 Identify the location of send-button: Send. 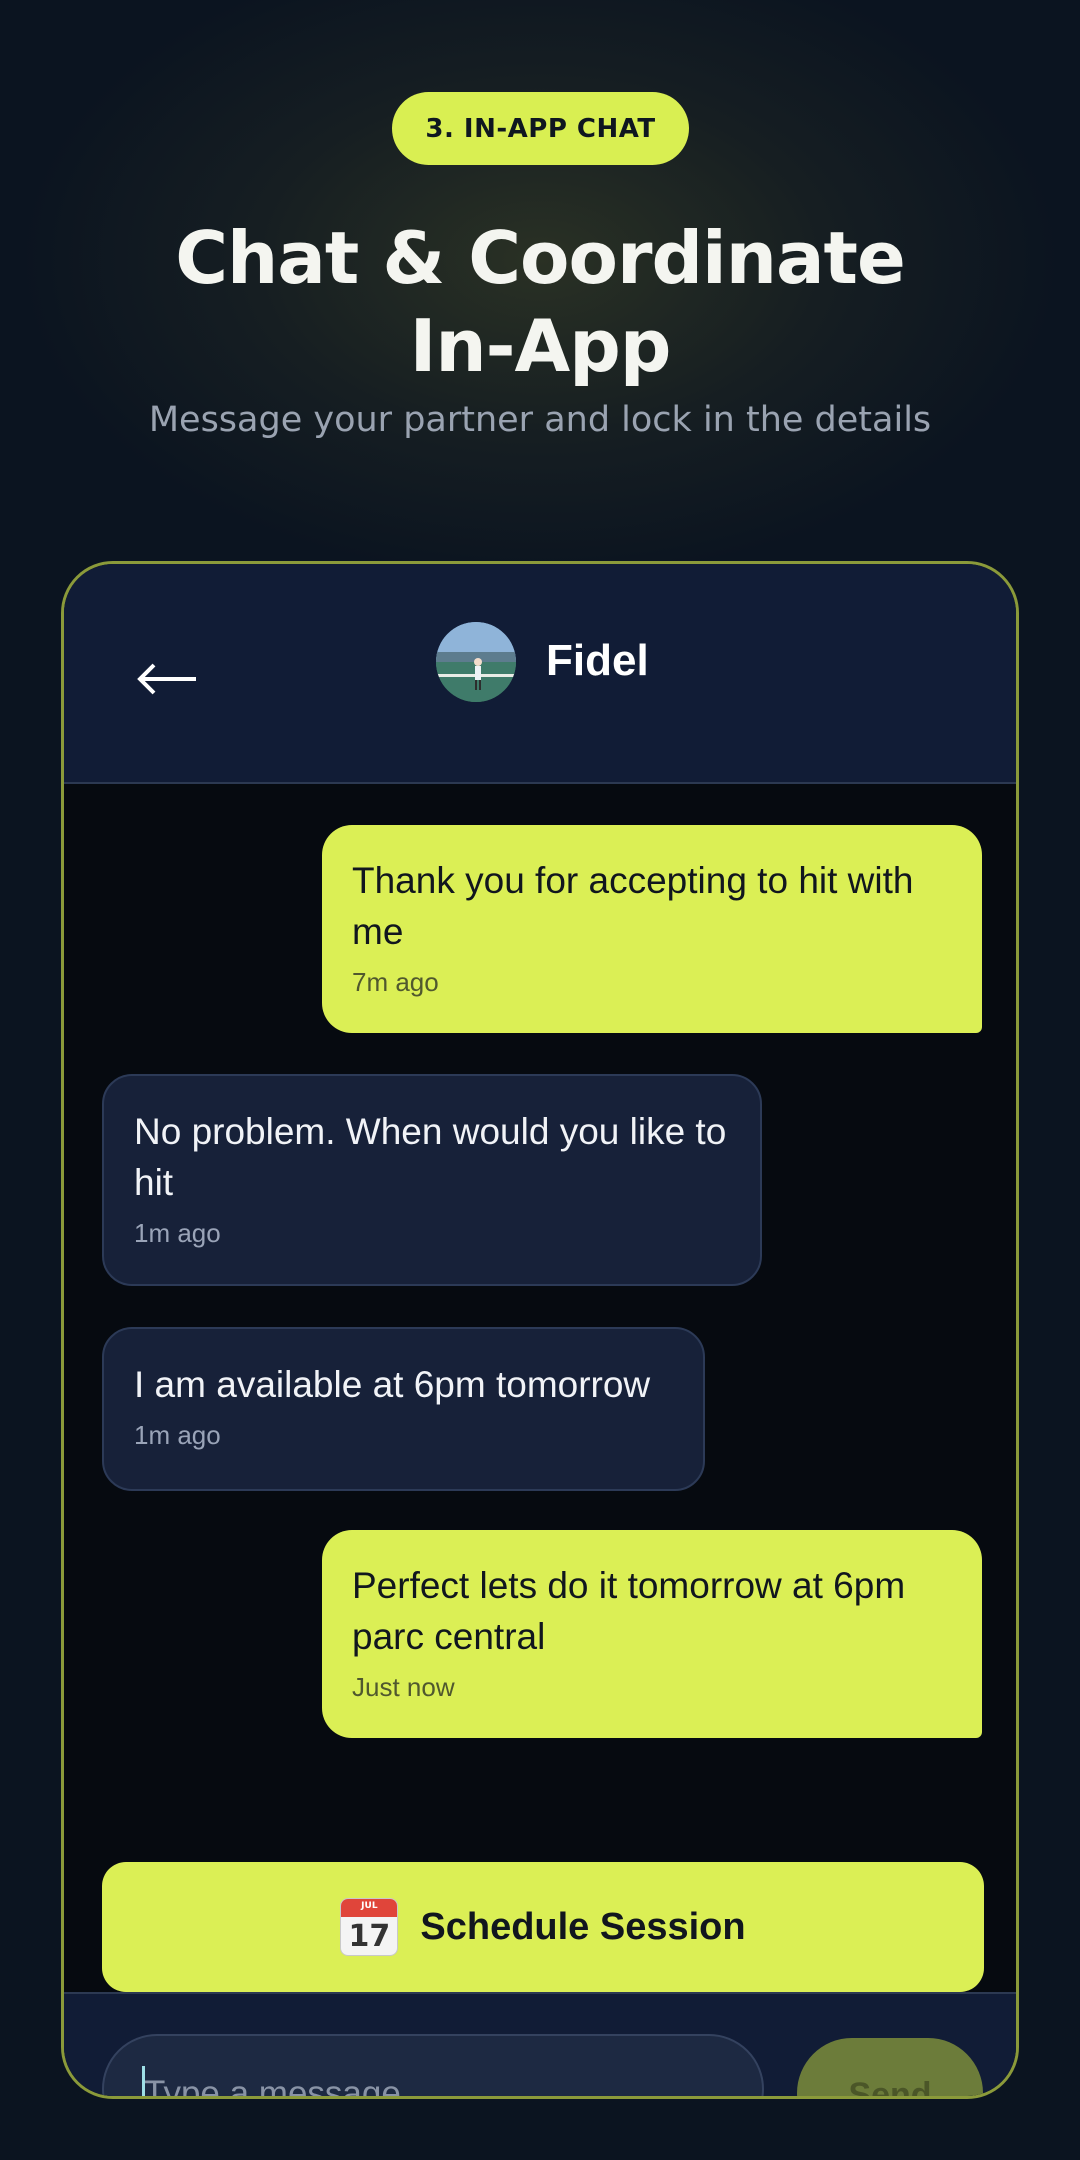
(890, 2067).